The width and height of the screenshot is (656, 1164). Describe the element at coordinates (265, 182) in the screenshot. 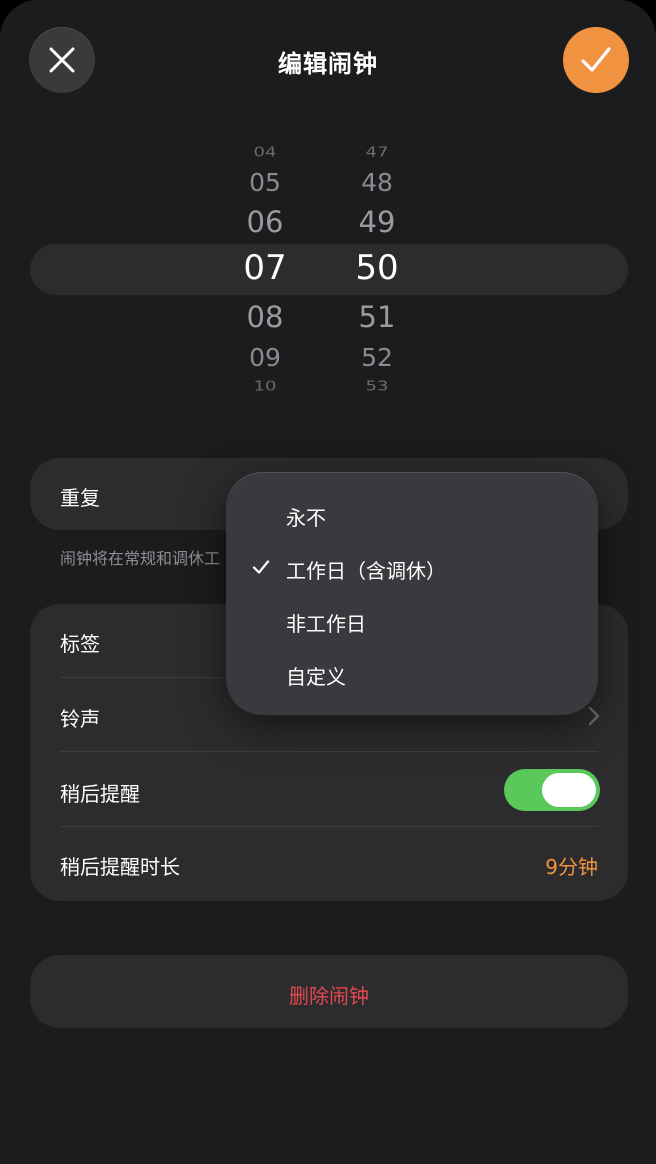

I see `hour-option: 05` at that location.